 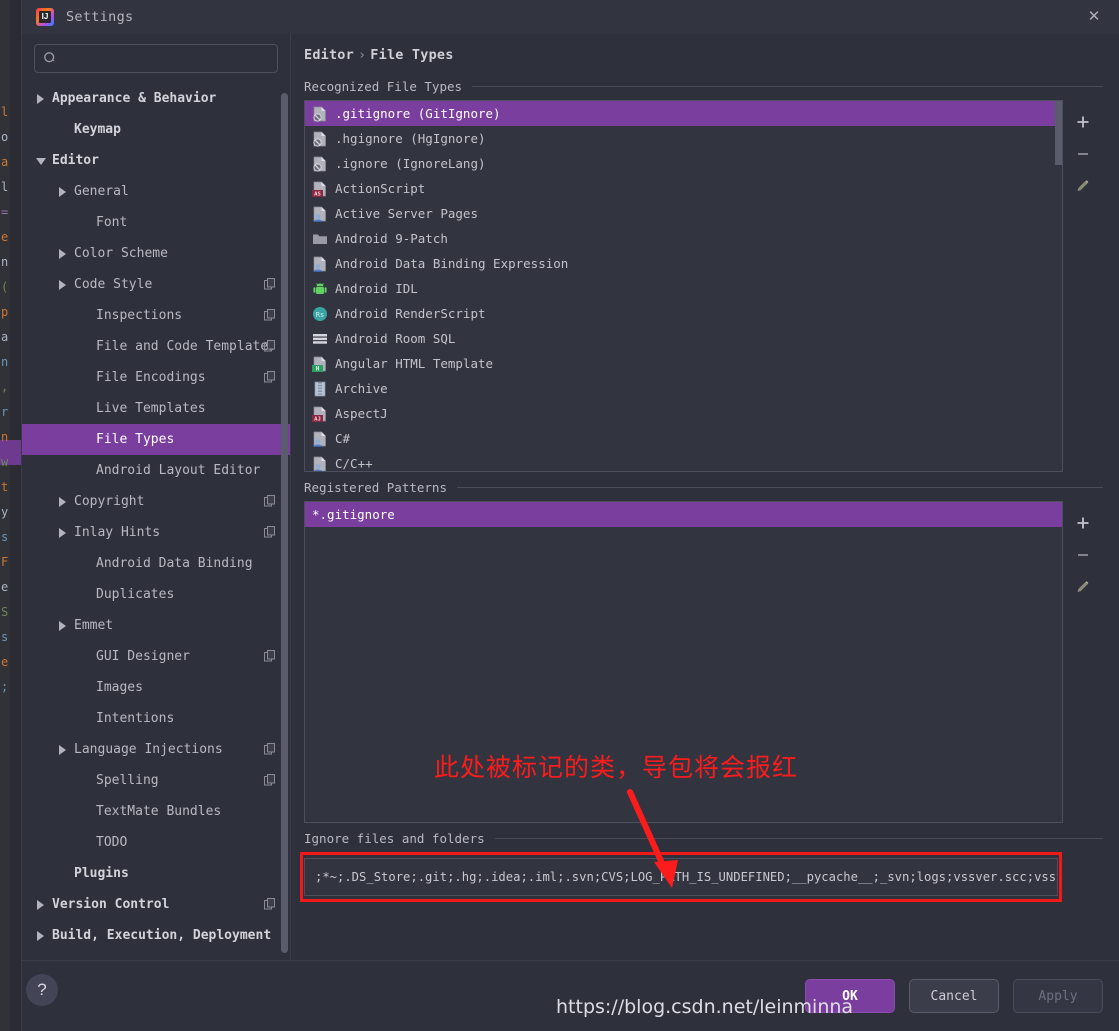 I want to click on sidebar-item-copyright: Copyright, so click(x=156, y=501).